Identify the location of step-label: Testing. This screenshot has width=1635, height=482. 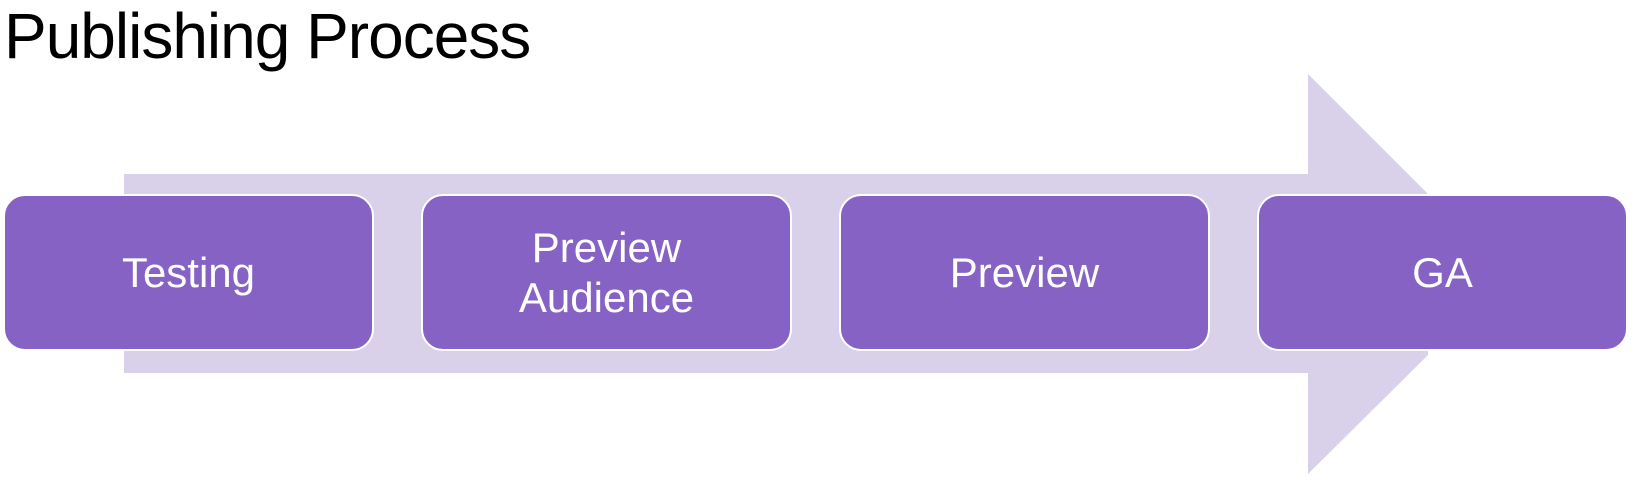
(188, 272).